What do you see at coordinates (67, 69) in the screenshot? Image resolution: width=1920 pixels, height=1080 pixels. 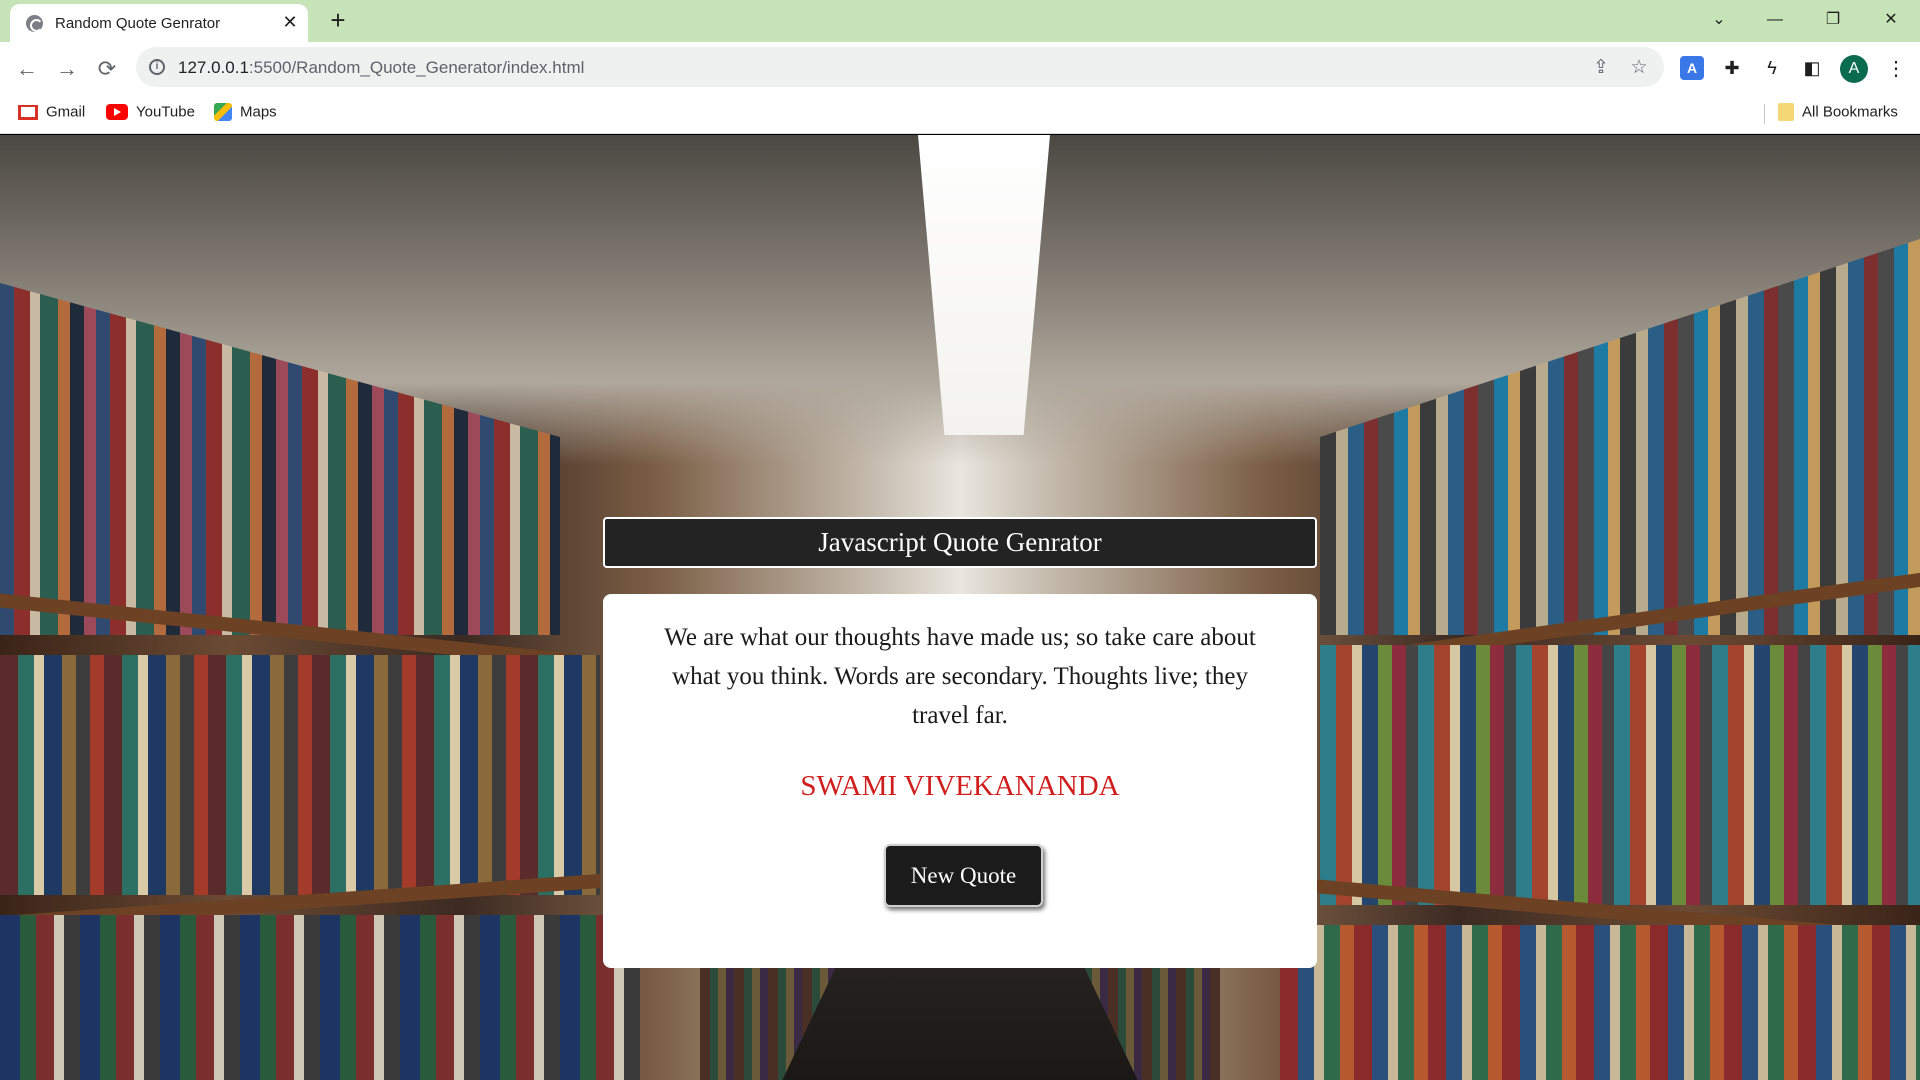 I see `forward-button: →` at bounding box center [67, 69].